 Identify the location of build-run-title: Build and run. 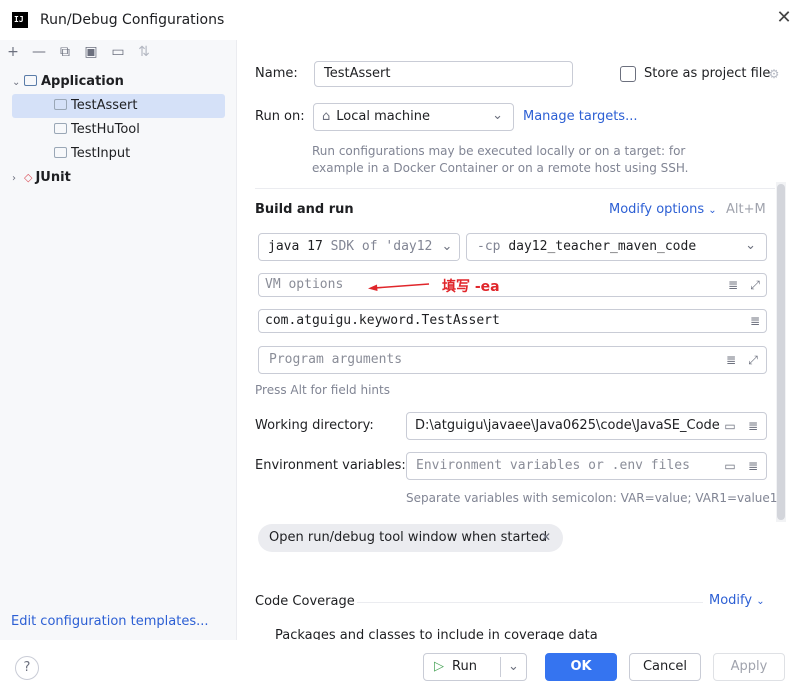
(304, 209).